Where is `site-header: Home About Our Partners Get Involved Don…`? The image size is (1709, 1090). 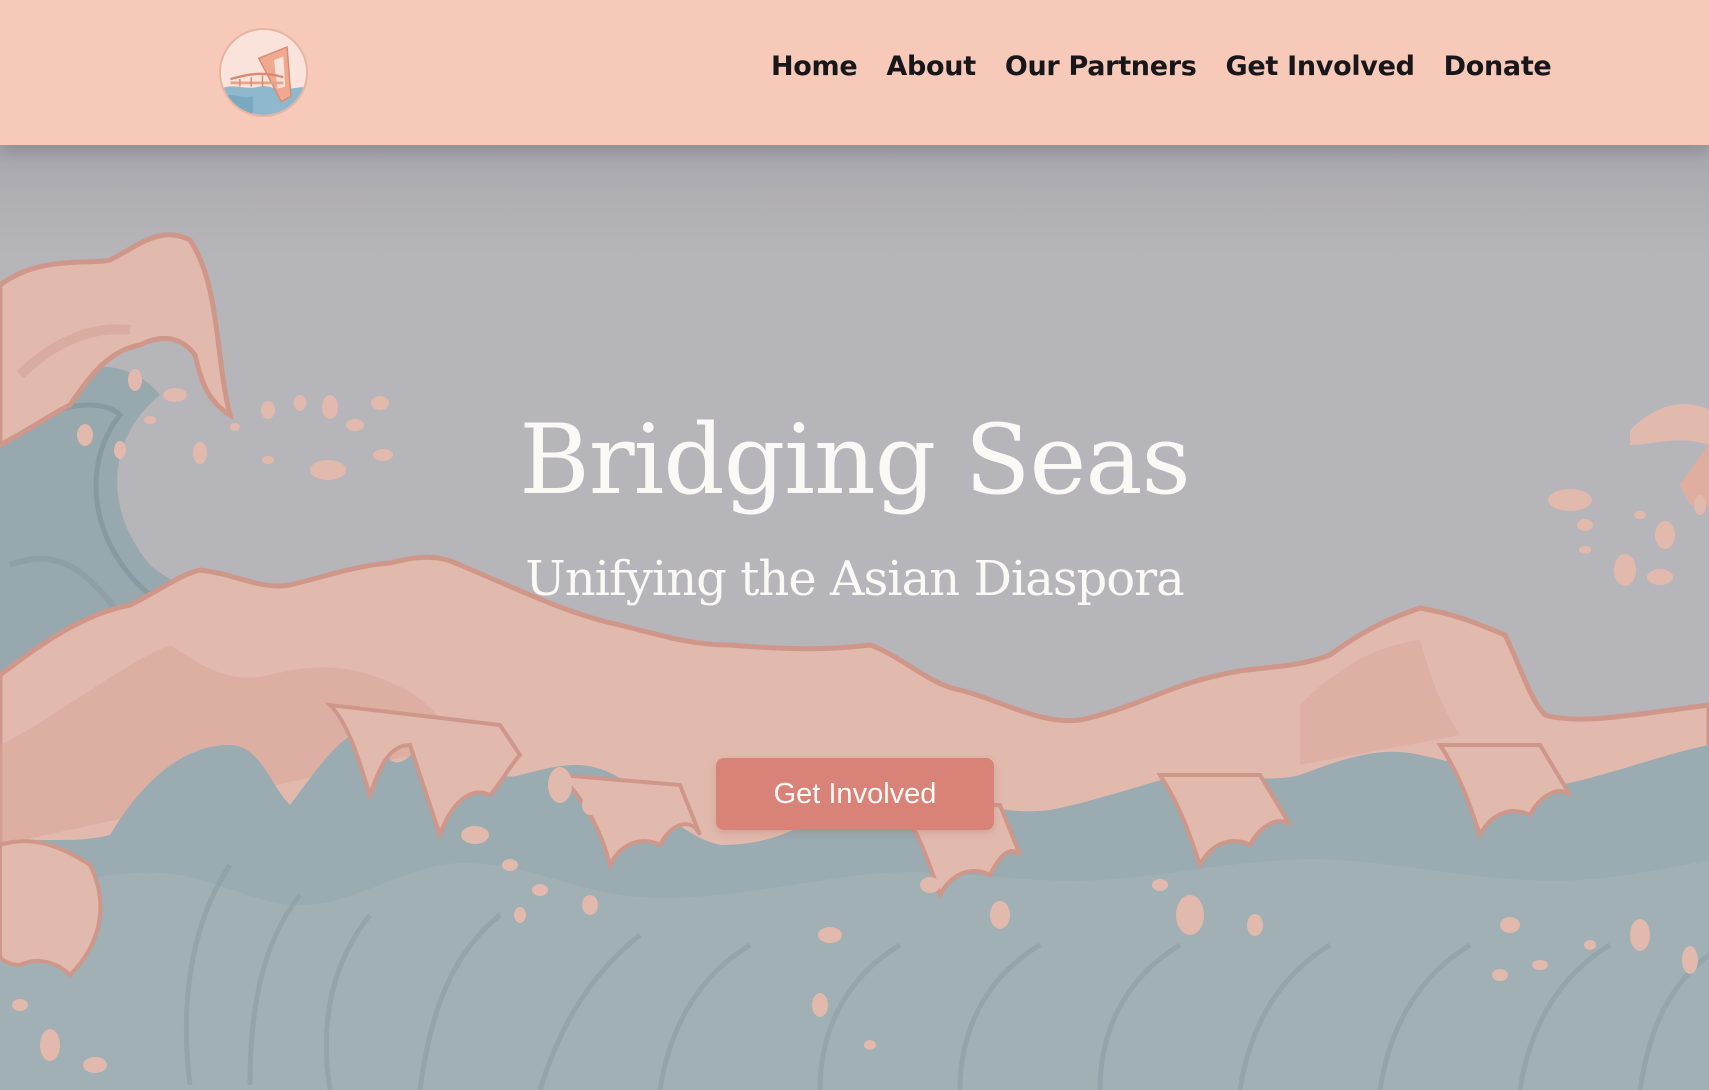 site-header: Home About Our Partners Get Involved Don… is located at coordinates (854, 72).